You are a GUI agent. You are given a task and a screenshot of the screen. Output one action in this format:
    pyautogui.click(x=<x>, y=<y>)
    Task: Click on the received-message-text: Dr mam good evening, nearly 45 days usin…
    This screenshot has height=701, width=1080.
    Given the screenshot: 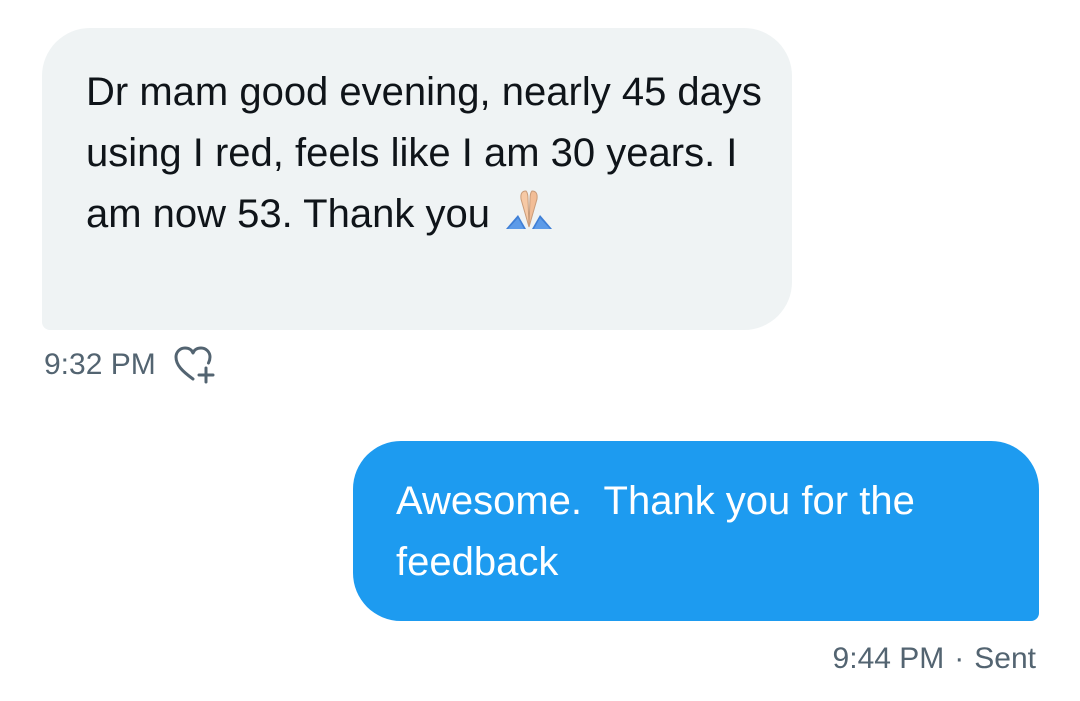 What is the action you would take?
    pyautogui.click(x=424, y=153)
    